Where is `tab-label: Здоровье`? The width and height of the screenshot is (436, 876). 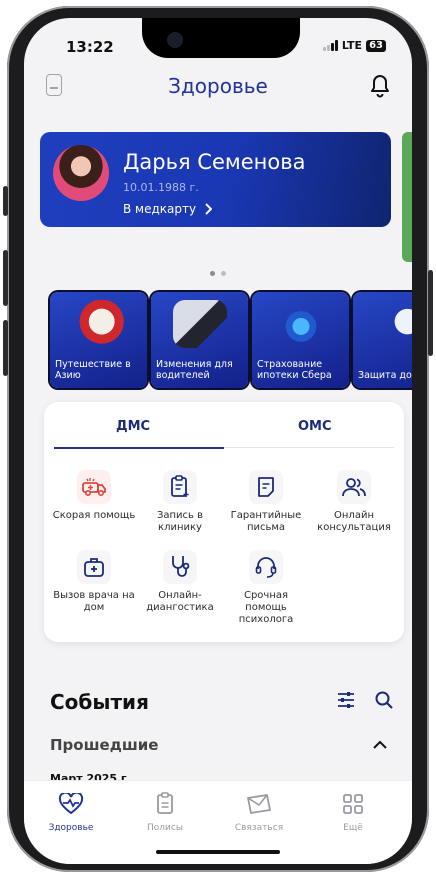
tab-label: Здоровье is located at coordinates (71, 828).